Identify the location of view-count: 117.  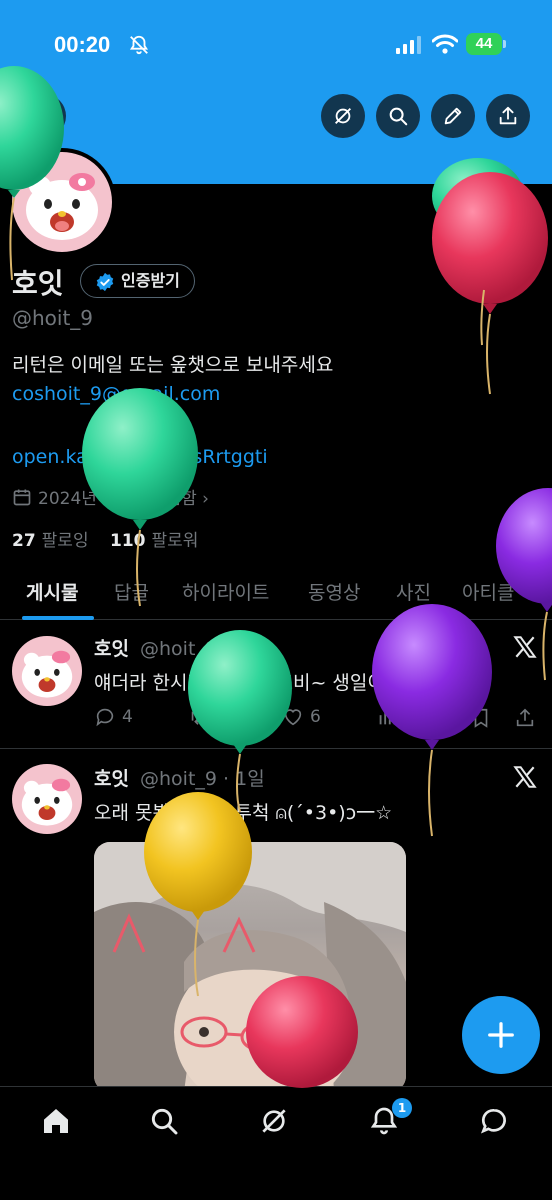
(420, 717).